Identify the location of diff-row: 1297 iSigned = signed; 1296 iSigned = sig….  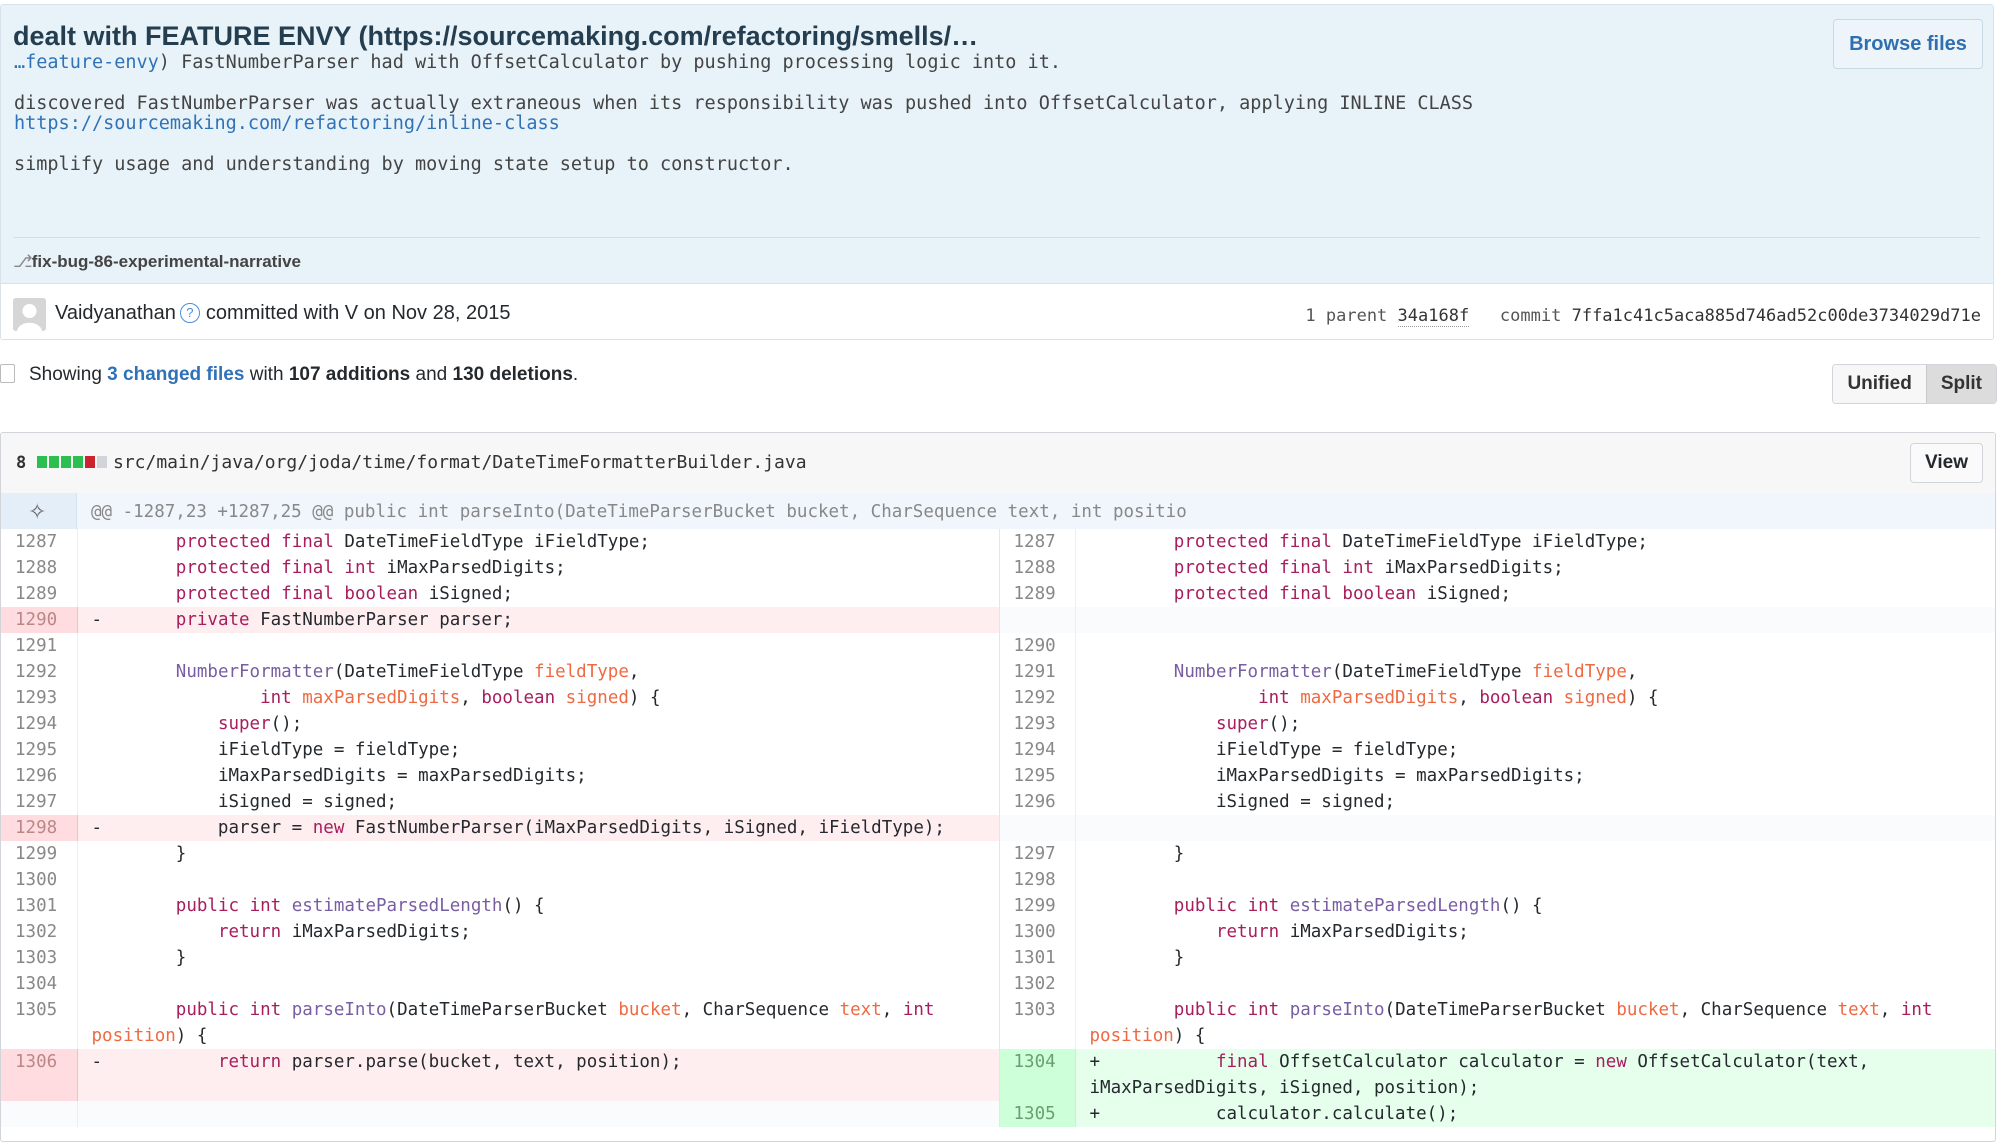
(998, 802).